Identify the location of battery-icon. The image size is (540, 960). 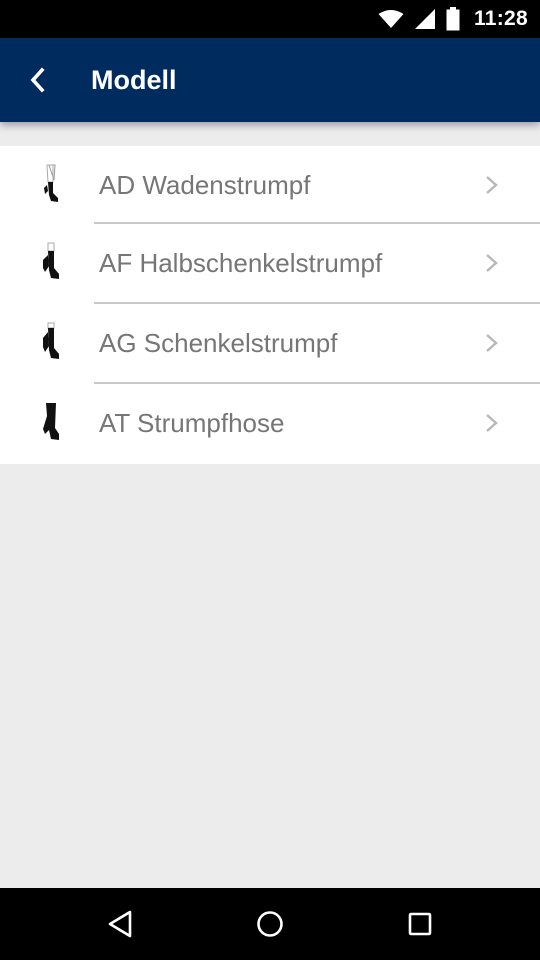
(453, 19).